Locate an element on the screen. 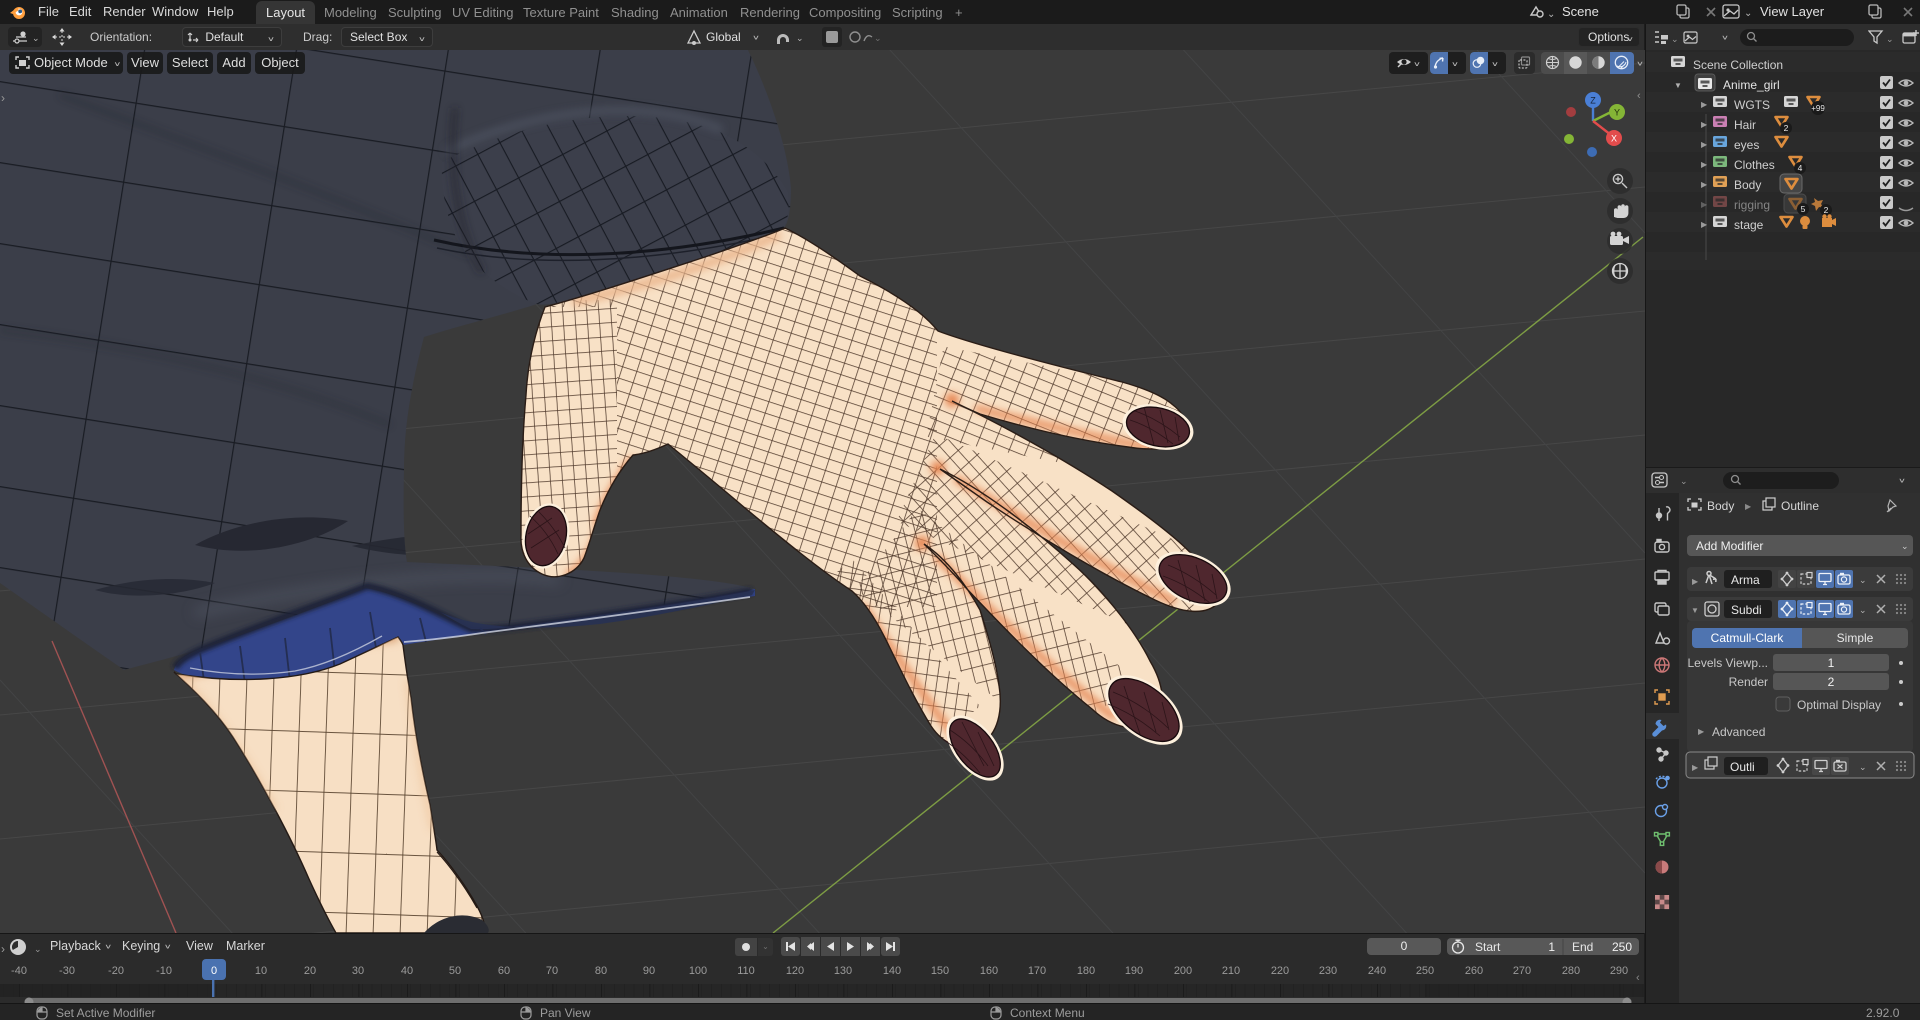 This screenshot has width=1920, height=1020. svg-text: 170 is located at coordinates (1037, 971).